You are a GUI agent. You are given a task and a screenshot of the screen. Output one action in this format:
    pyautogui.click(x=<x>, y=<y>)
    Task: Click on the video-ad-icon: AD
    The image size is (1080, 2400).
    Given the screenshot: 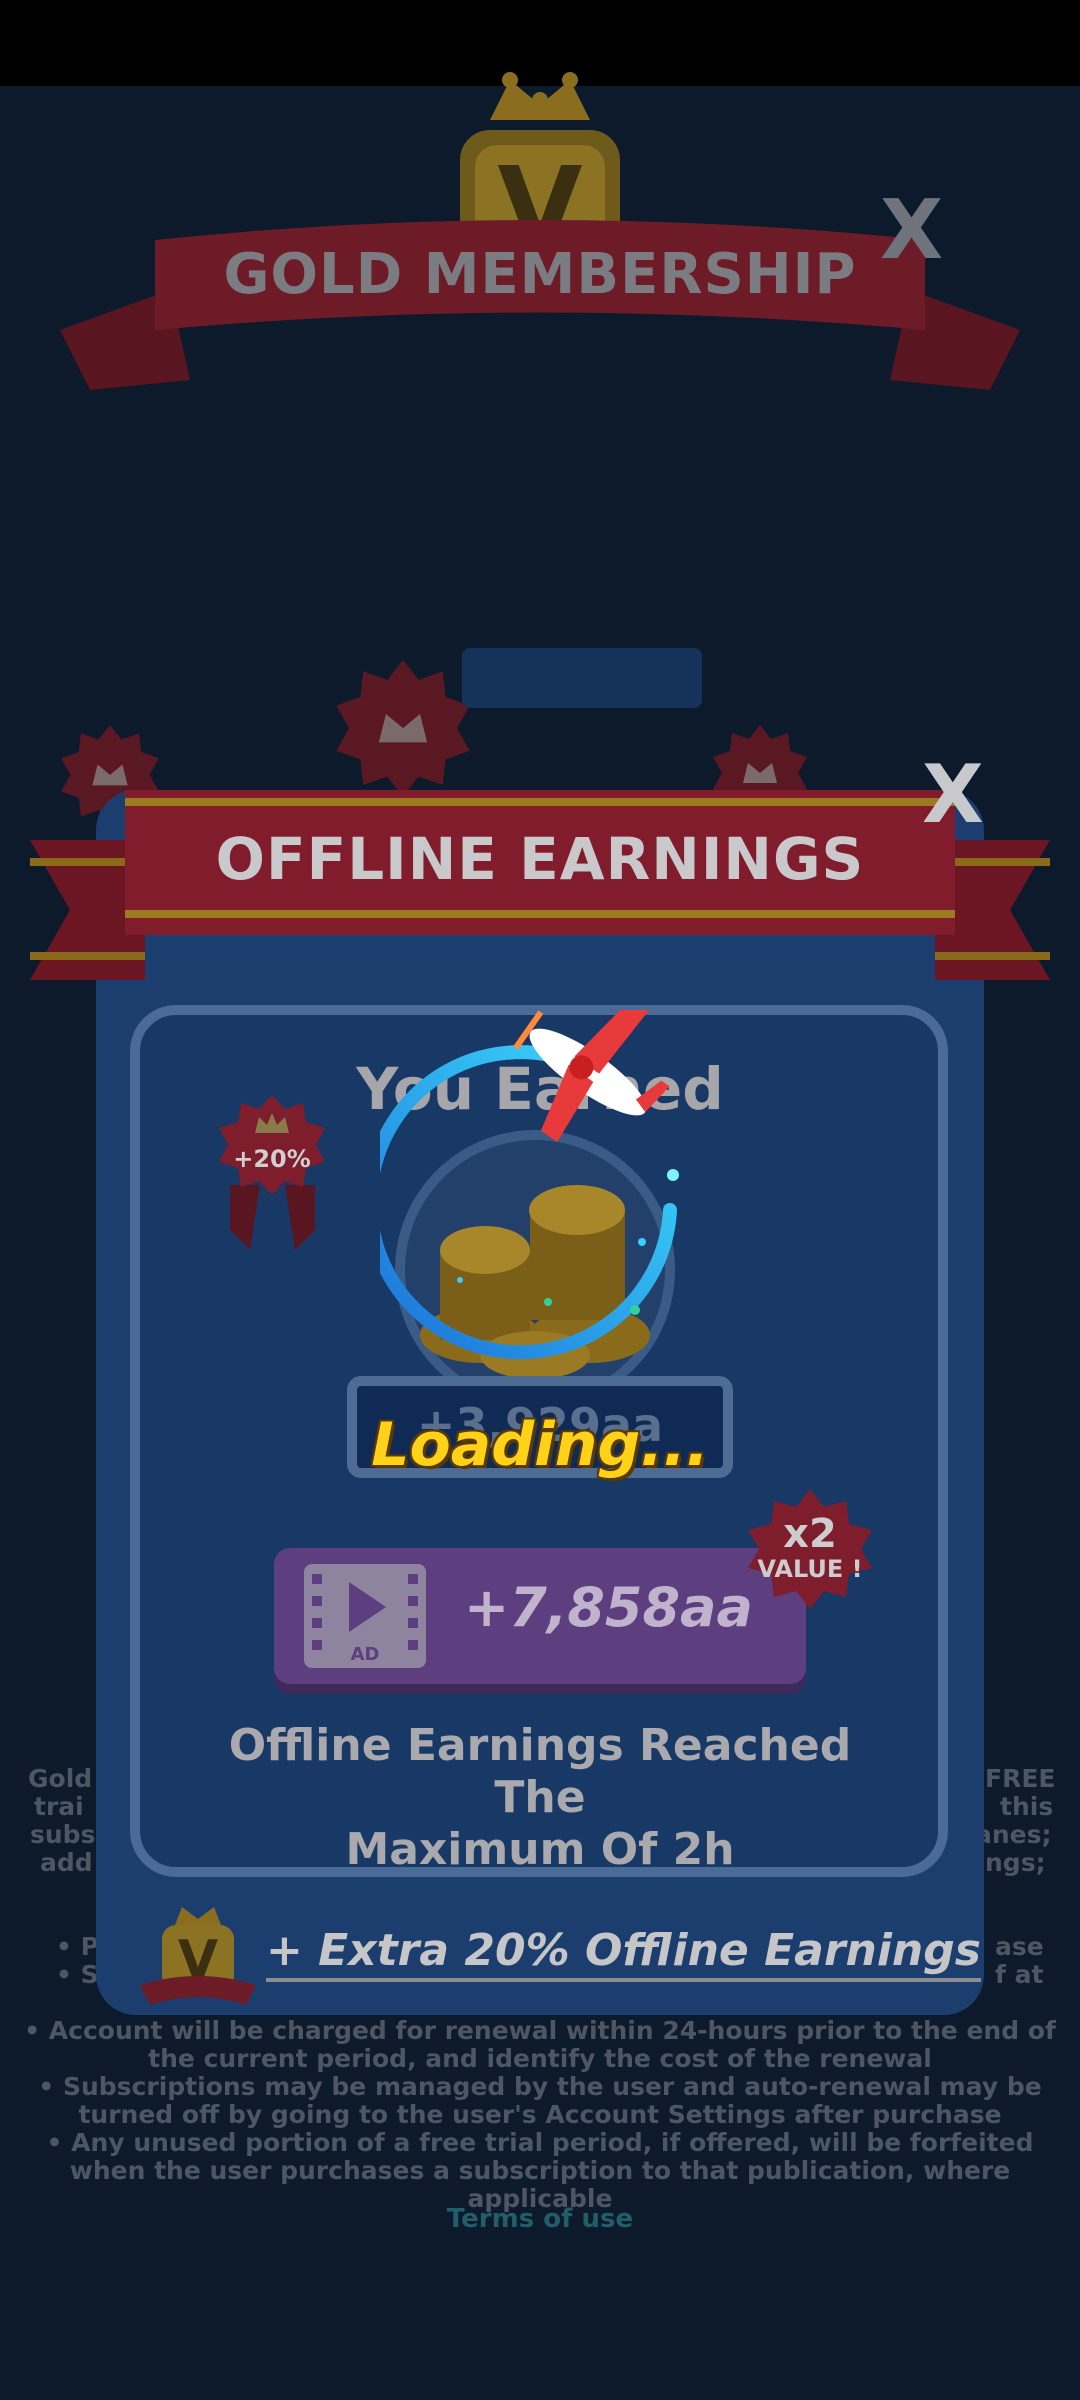 What is the action you would take?
    pyautogui.click(x=365, y=1616)
    